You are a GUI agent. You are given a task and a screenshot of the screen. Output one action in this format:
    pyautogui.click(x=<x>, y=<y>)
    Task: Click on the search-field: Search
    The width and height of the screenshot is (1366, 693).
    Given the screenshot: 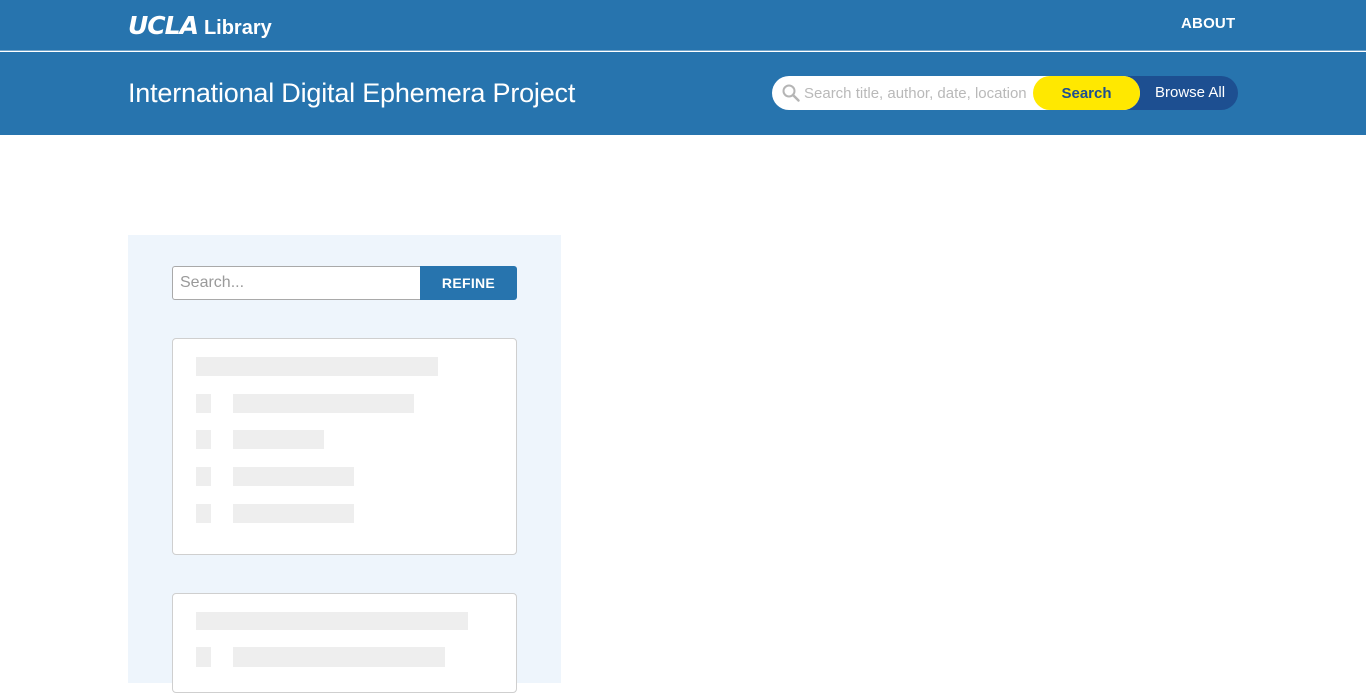 What is the action you would take?
    pyautogui.click(x=956, y=93)
    